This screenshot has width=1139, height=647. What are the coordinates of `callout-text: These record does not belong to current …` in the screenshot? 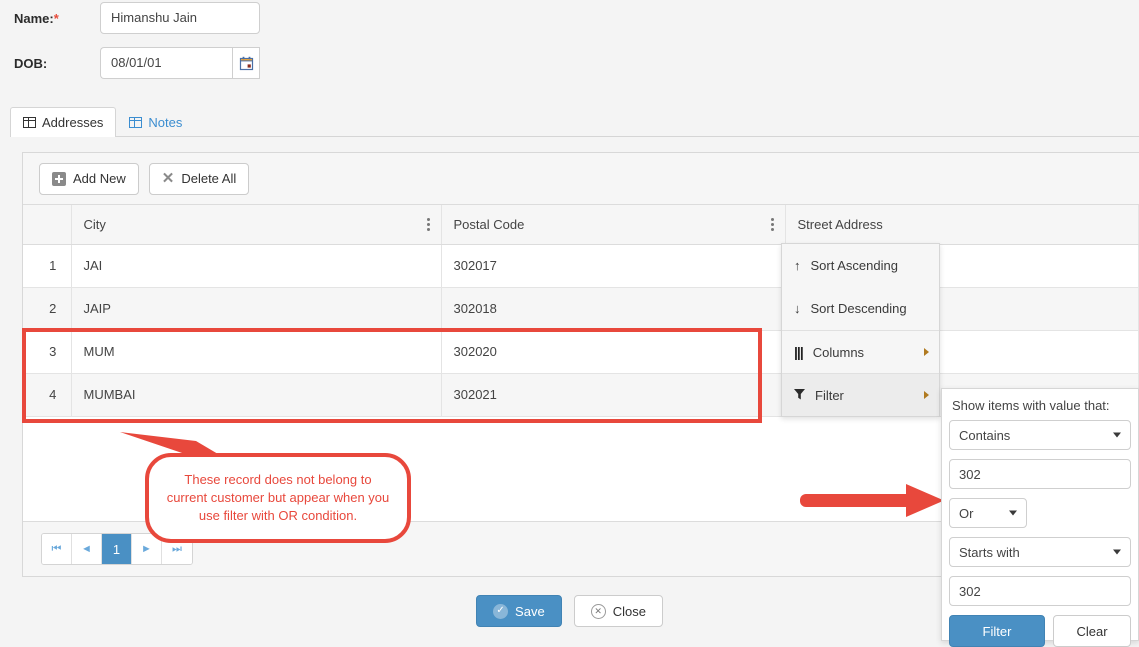 It's located at (278, 497).